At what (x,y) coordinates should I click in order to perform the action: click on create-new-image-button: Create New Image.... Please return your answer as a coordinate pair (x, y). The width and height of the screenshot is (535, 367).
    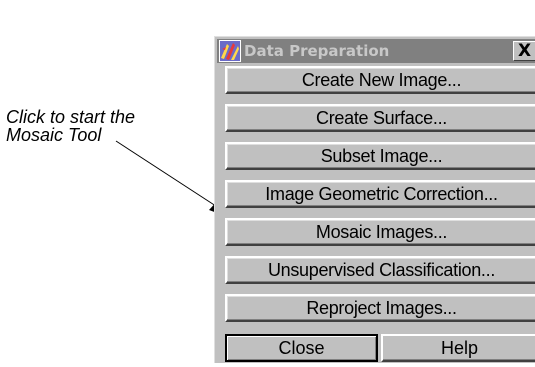
    Looking at the image, I should click on (380, 80).